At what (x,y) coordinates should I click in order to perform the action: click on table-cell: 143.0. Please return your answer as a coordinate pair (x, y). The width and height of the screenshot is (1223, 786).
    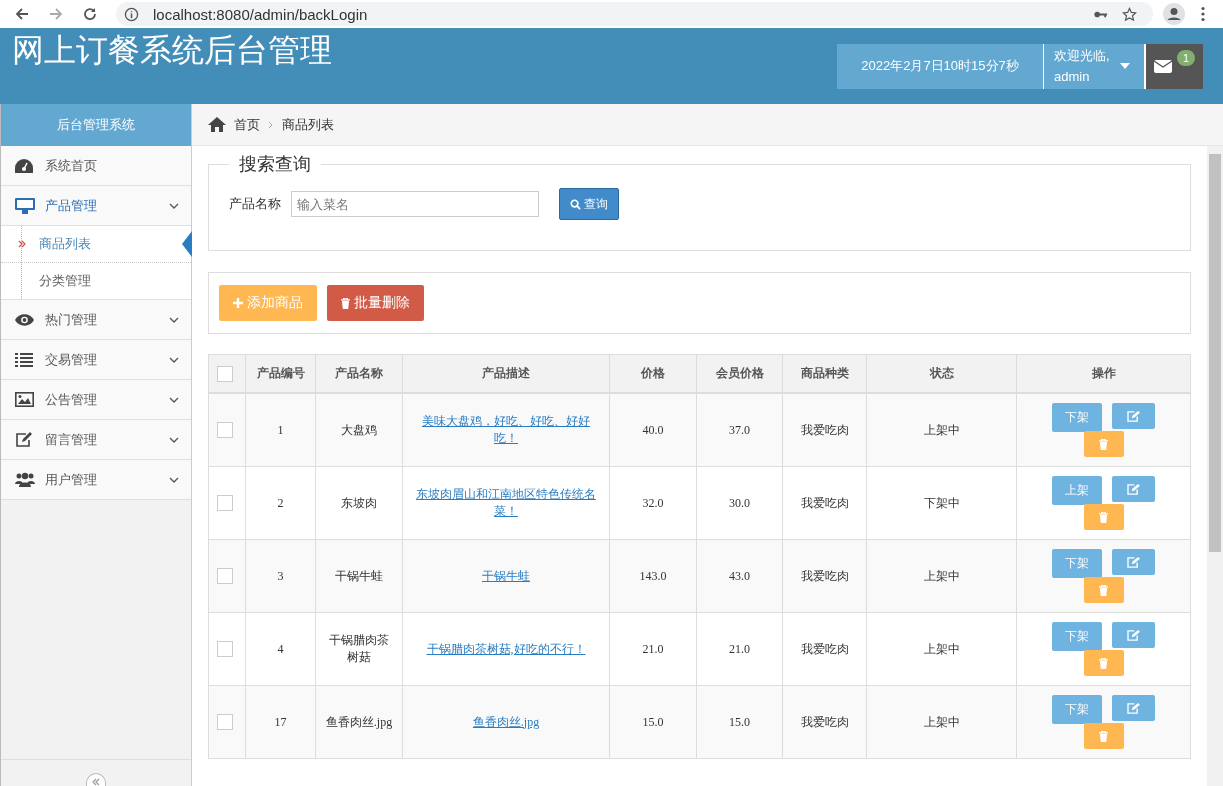
    Looking at the image, I should click on (653, 576).